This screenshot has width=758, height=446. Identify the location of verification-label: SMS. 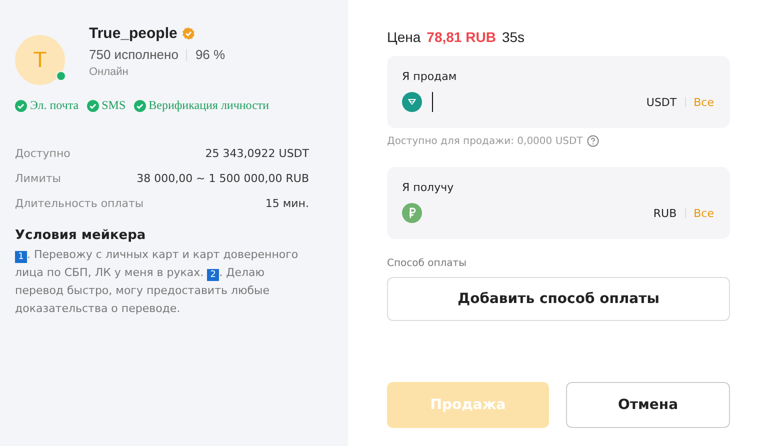
(114, 105).